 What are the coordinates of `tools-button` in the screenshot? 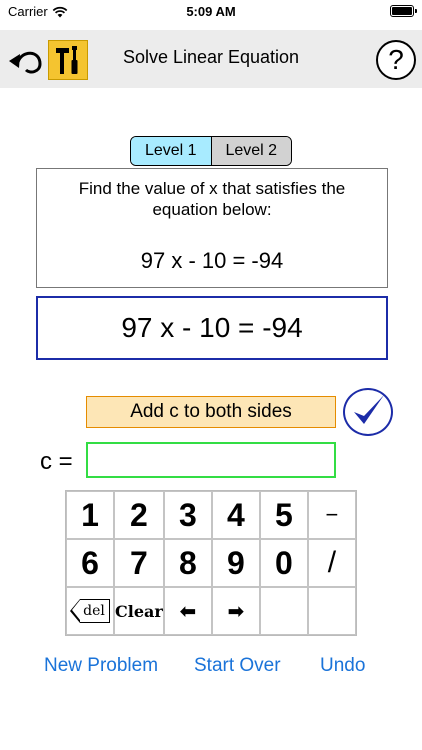 It's located at (68, 60).